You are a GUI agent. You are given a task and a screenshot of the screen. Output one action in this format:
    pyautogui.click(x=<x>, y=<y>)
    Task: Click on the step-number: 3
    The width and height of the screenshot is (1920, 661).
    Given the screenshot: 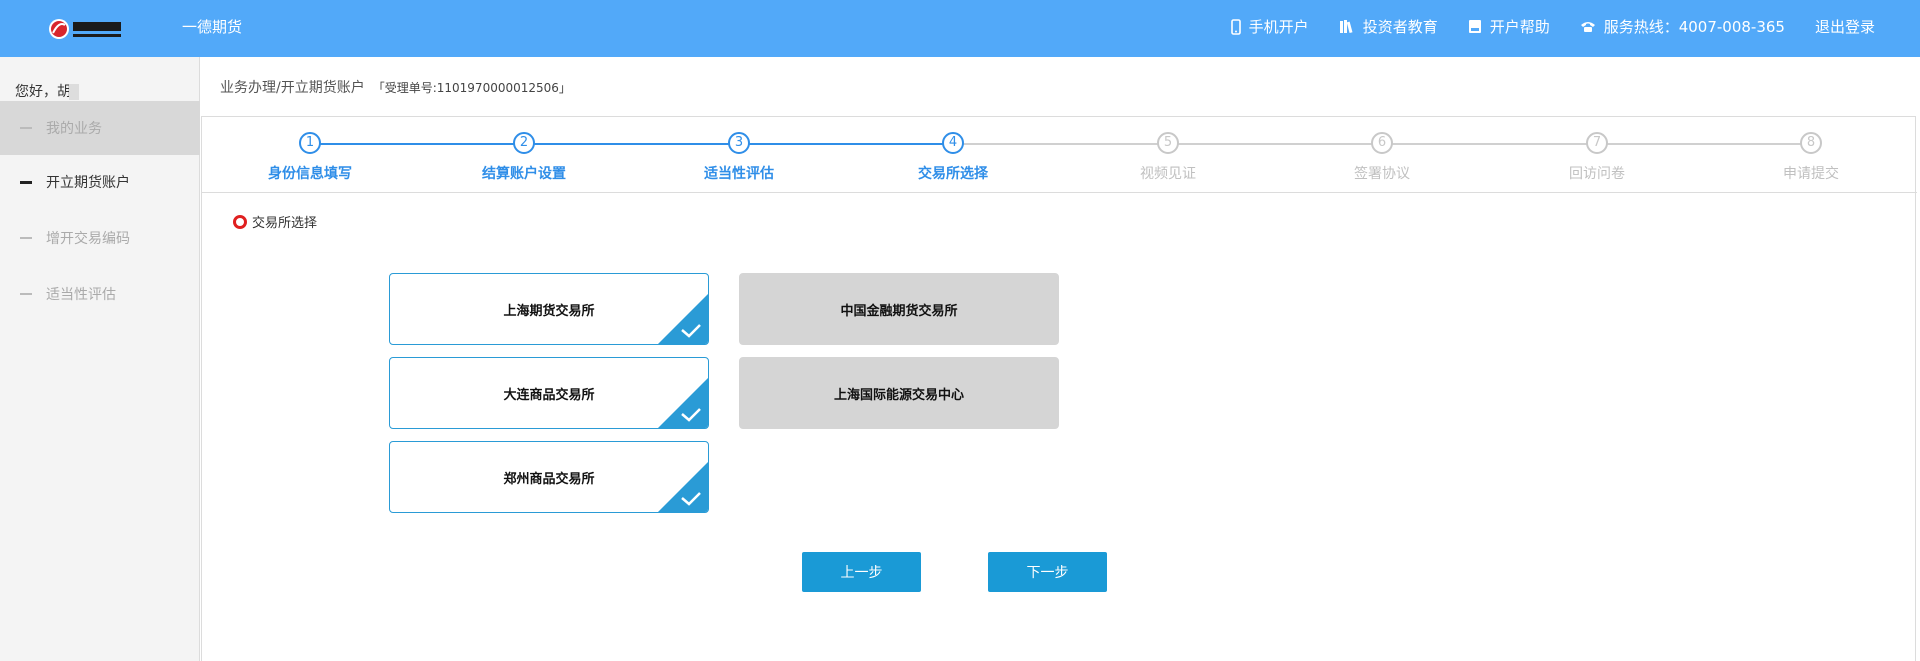 What is the action you would take?
    pyautogui.click(x=739, y=143)
    